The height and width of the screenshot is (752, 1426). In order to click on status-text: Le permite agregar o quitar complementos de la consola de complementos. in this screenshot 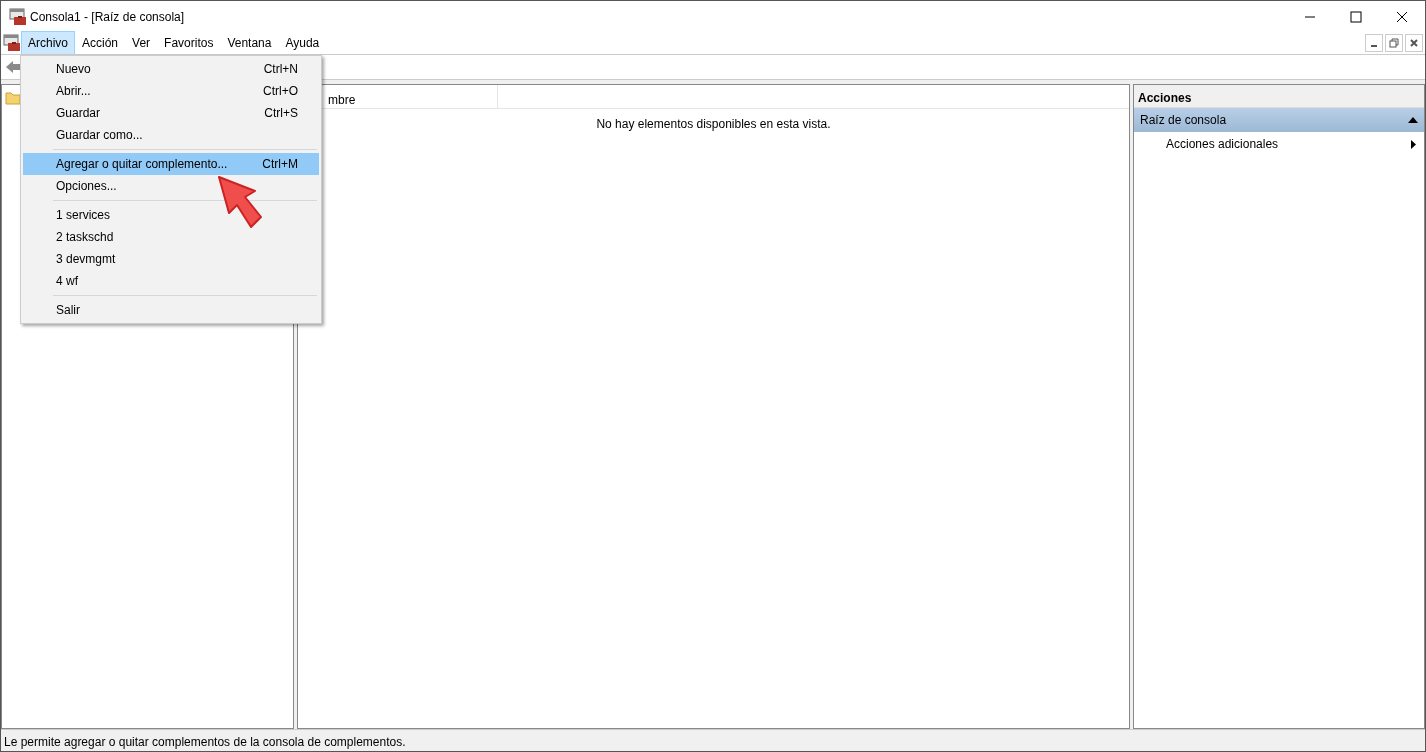, I will do `click(205, 742)`.